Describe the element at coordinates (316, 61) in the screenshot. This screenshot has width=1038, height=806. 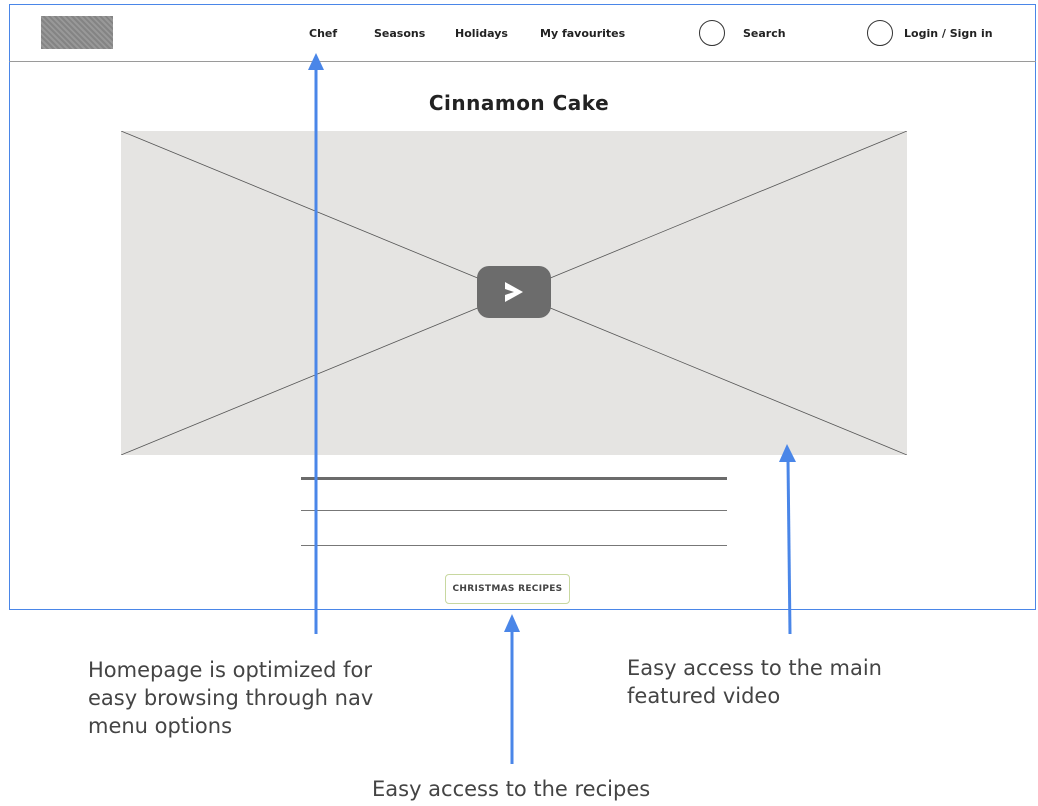
I see `nav-arrow-head` at that location.